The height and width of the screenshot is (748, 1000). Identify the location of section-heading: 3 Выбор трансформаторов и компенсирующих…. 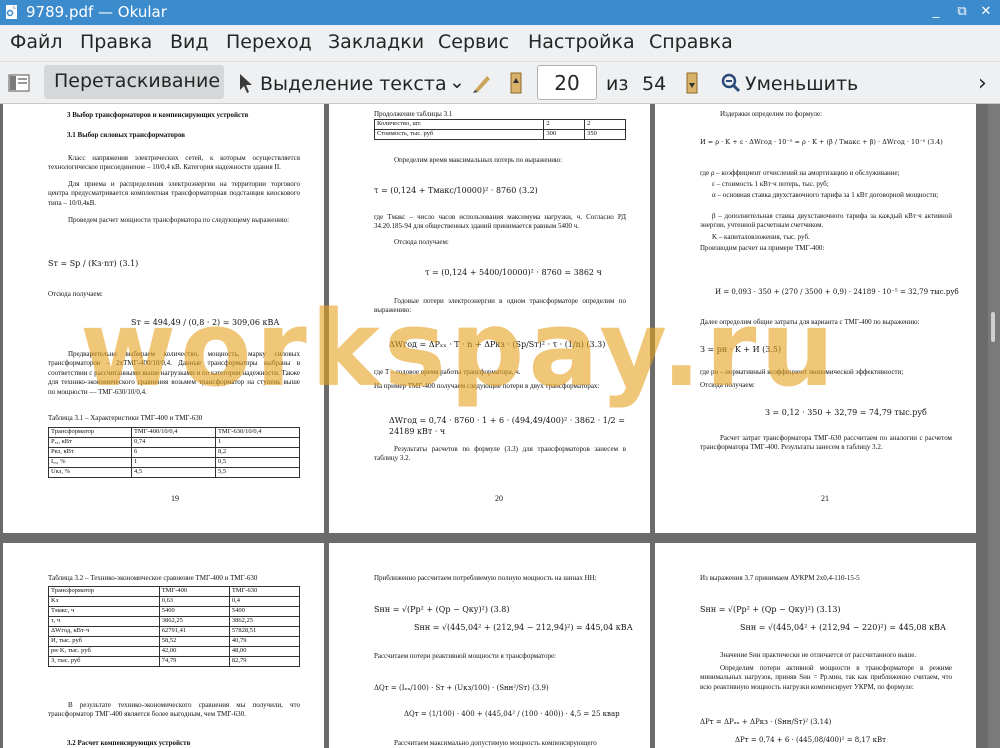
(158, 115).